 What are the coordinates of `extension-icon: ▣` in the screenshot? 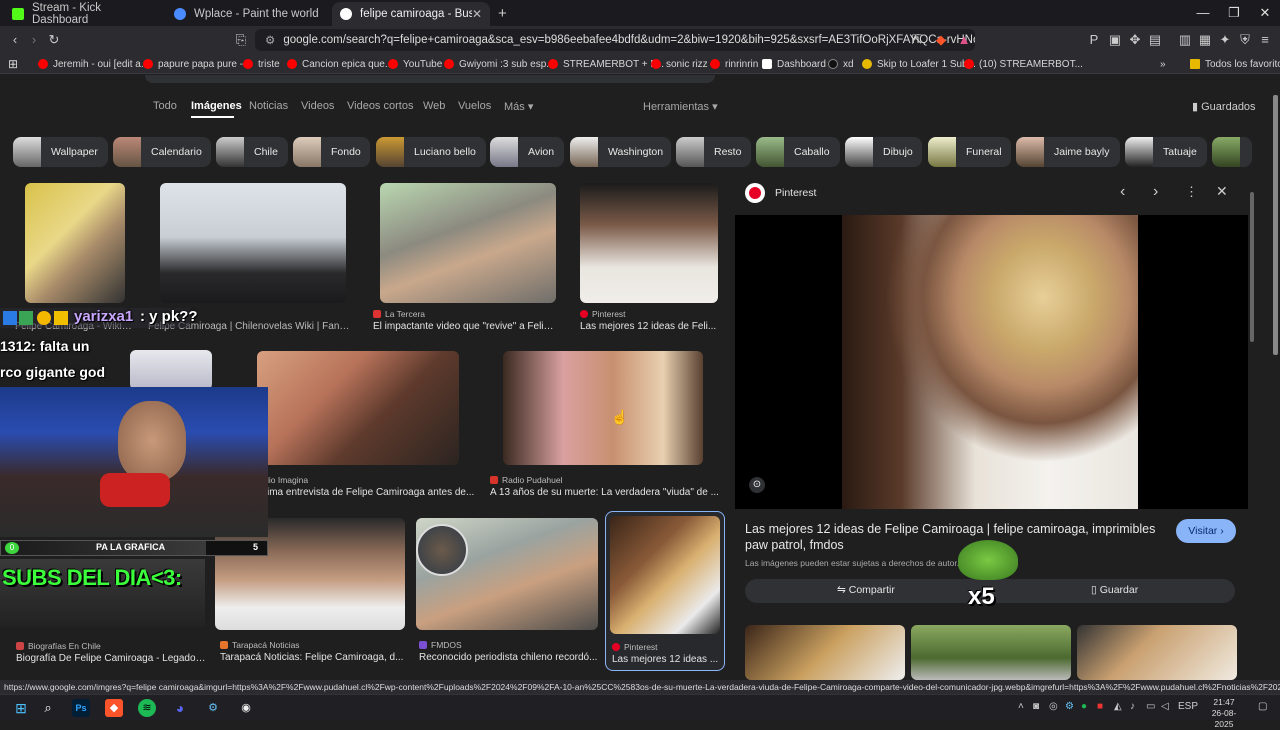 It's located at (1115, 40).